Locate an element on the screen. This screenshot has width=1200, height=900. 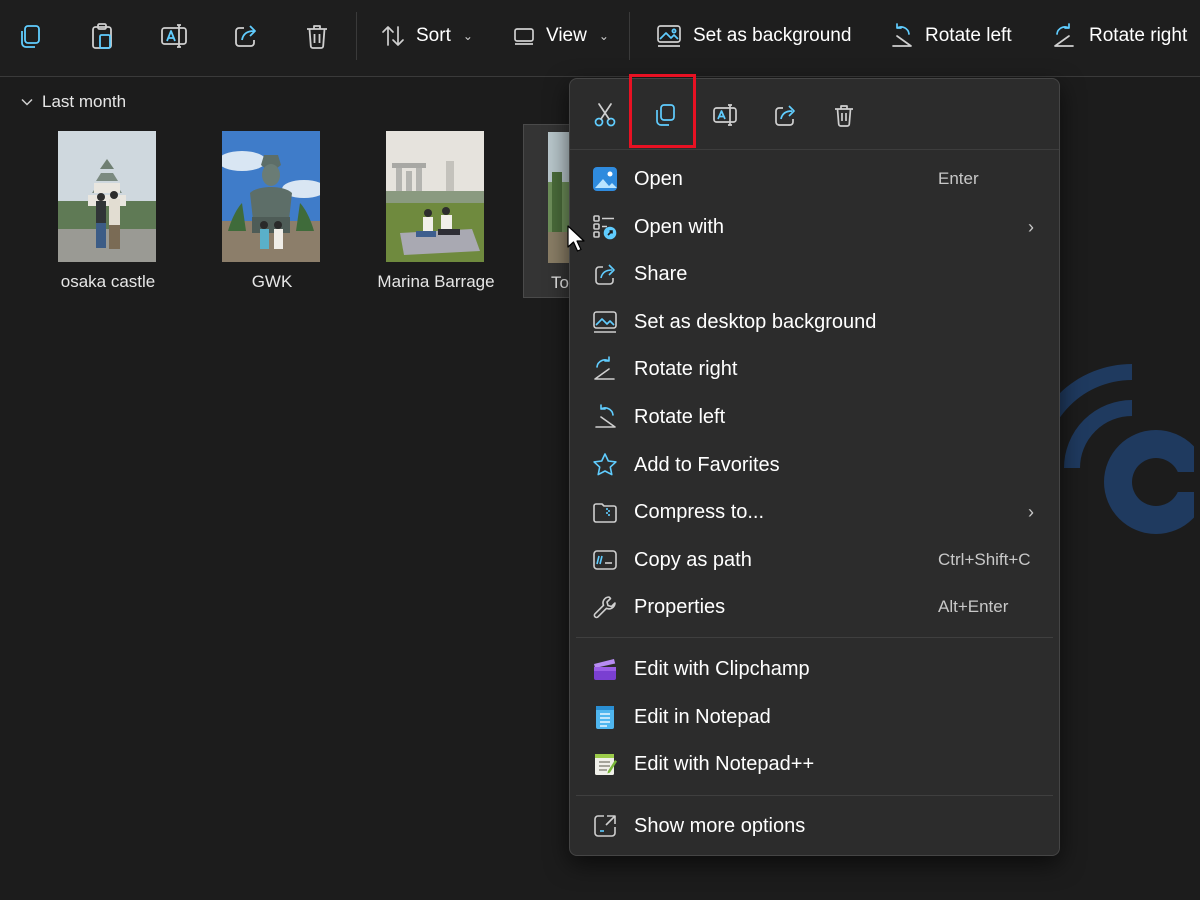
sort-label: Sort is located at coordinates (433, 35).